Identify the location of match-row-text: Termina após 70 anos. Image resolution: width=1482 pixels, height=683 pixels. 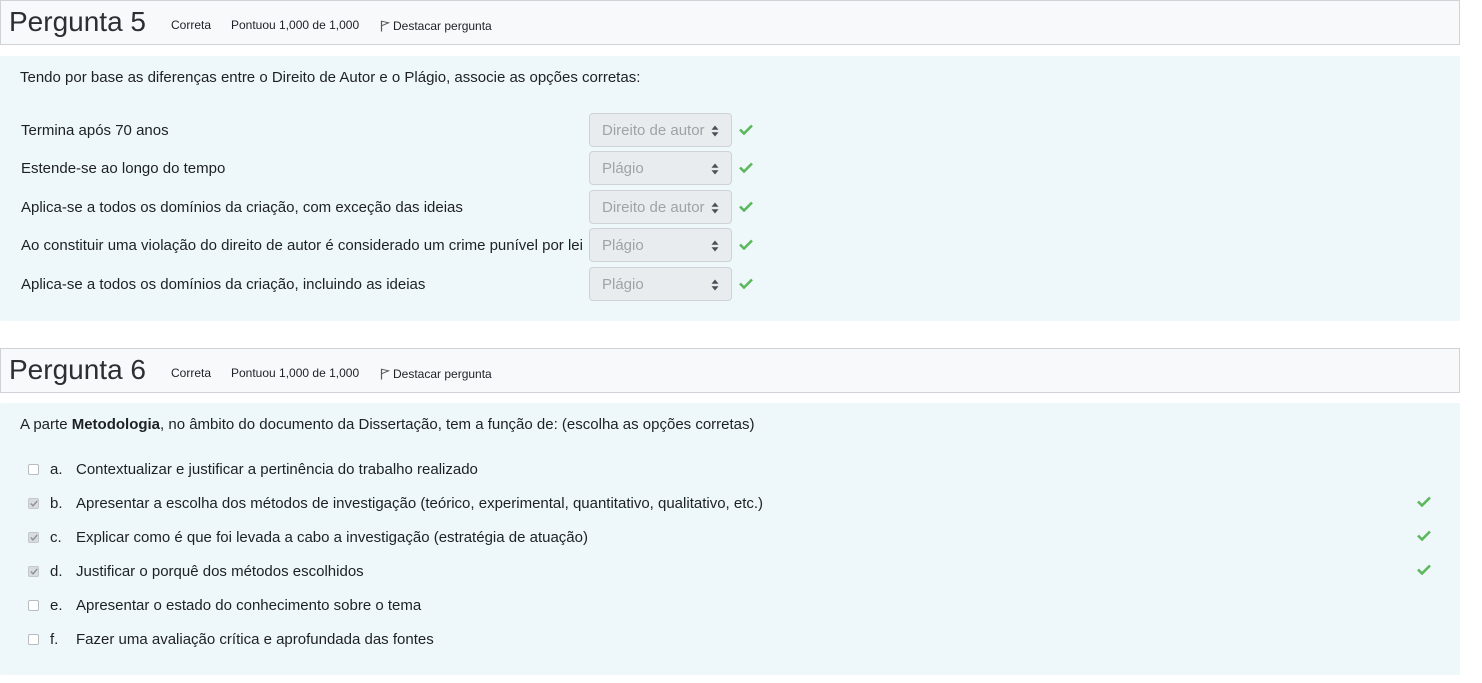
(95, 130).